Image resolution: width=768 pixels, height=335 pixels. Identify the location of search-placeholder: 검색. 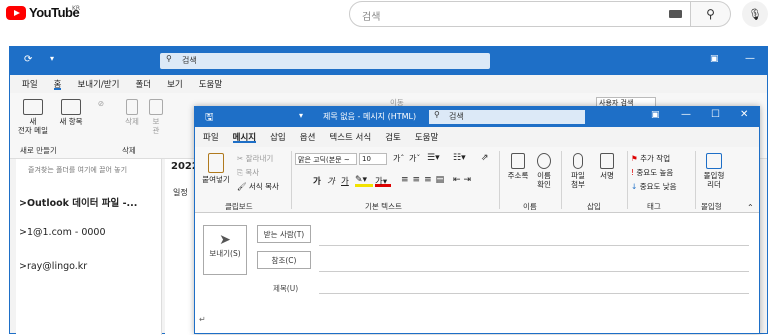
(189, 60).